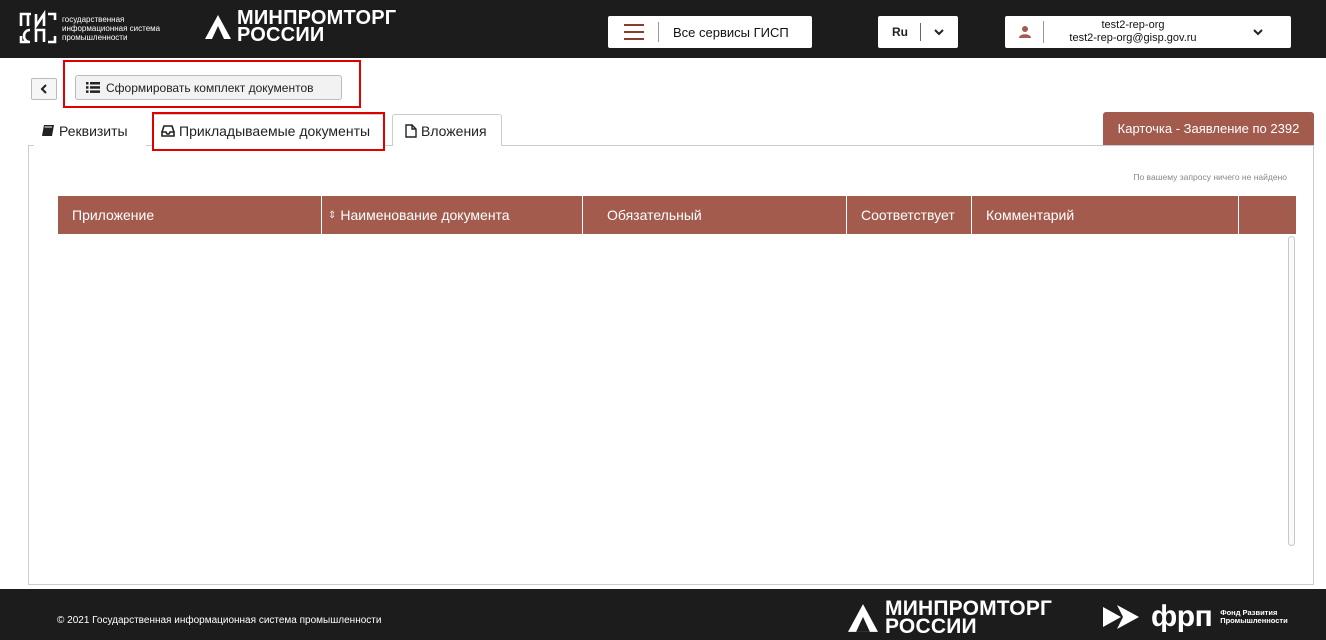 This screenshot has width=1326, height=640. I want to click on column-required-label: Обязательный, so click(654, 215).